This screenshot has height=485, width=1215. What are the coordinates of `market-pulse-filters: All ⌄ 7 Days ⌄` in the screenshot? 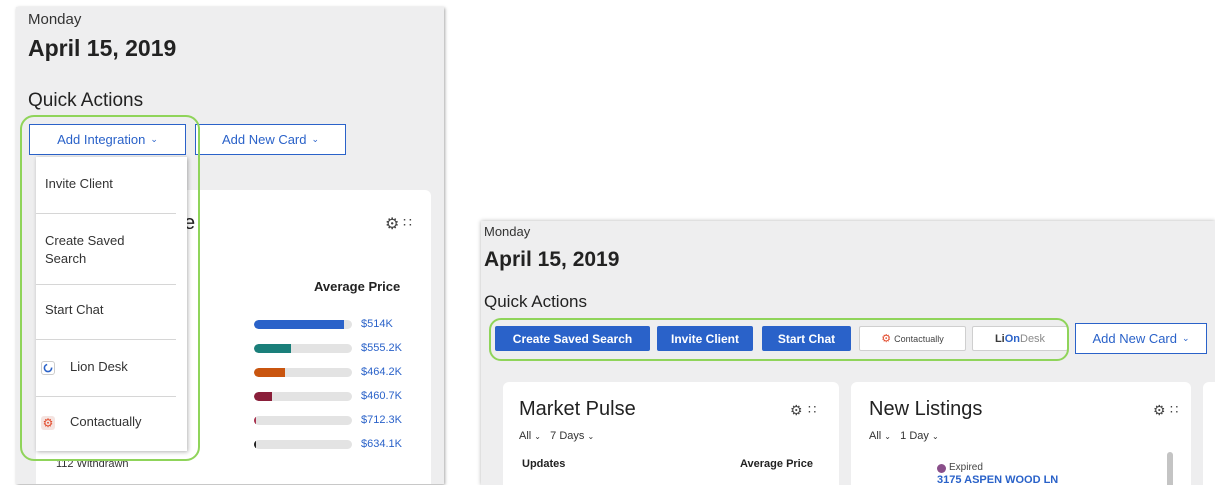 It's located at (556, 436).